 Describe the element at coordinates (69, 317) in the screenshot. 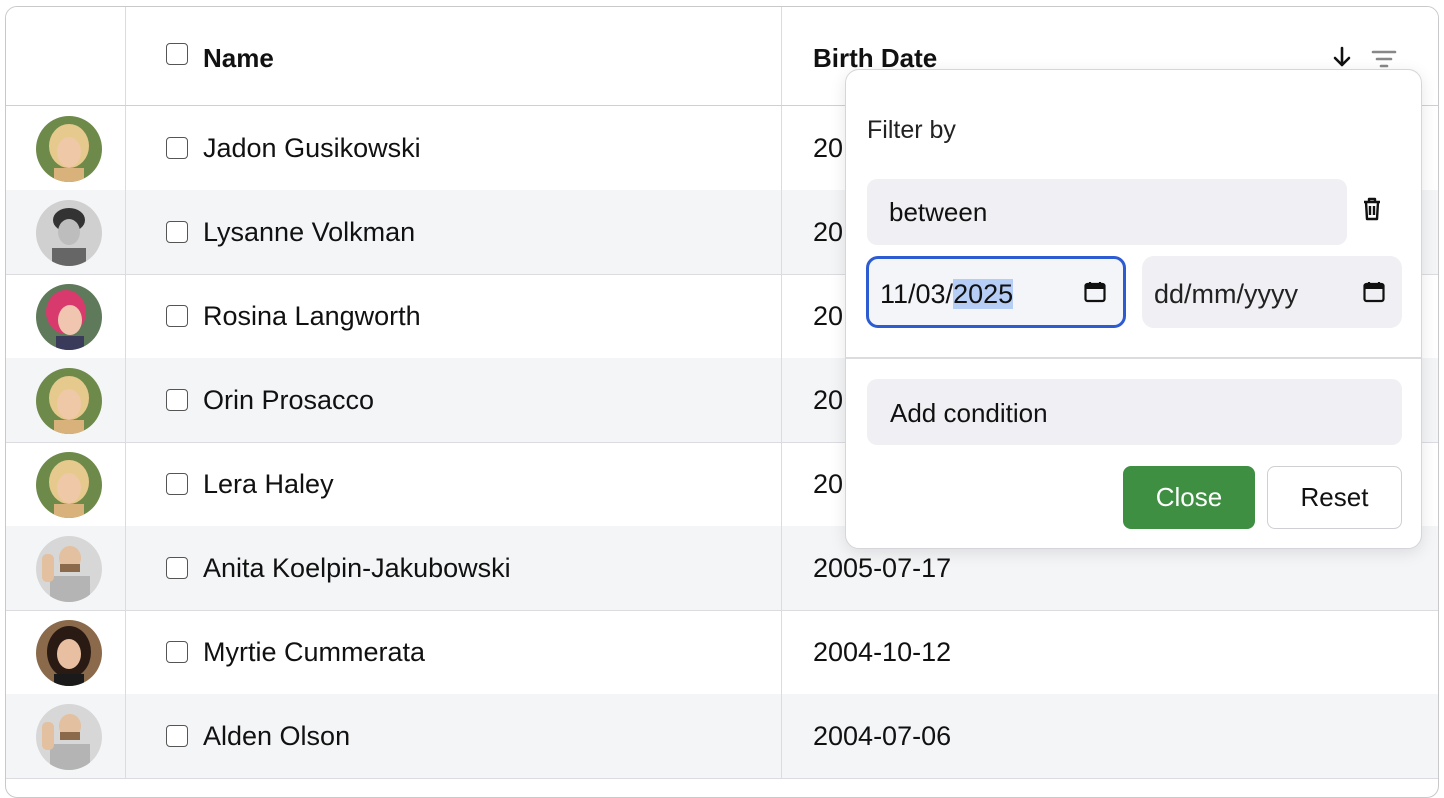

I see `pink-hair-woman-avatar` at that location.